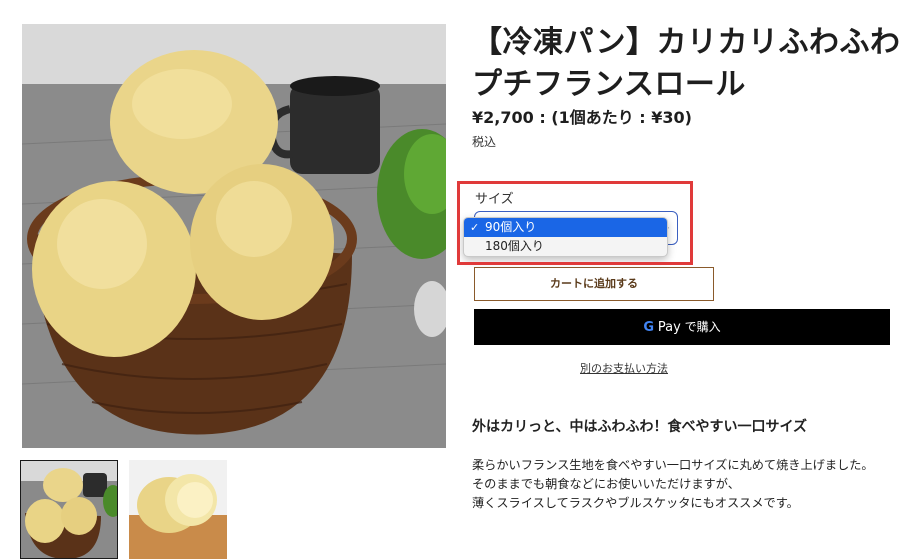 The width and height of the screenshot is (913, 559). Describe the element at coordinates (475, 227) in the screenshot. I see `checkmark-icon: ✓` at that location.